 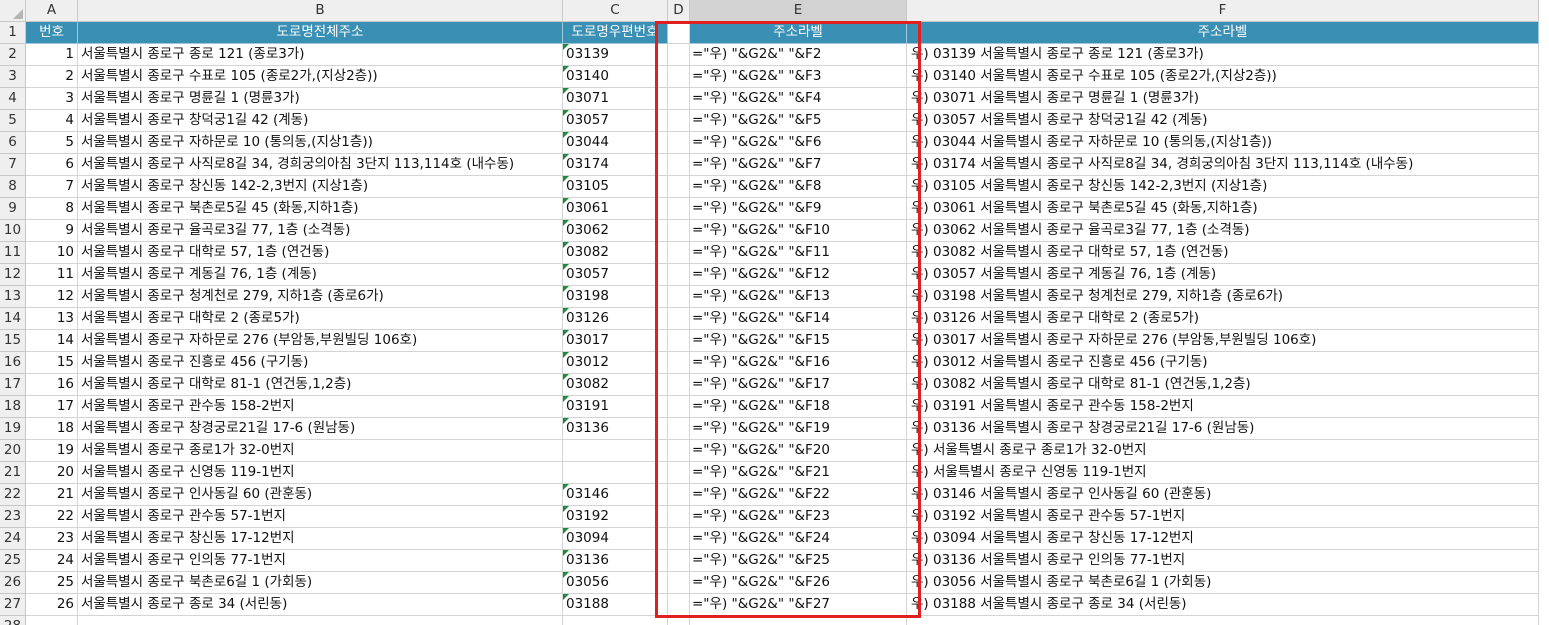 What do you see at coordinates (798, 363) in the screenshot?
I see `cell-formula: ="우) "&G2&" "&F16` at bounding box center [798, 363].